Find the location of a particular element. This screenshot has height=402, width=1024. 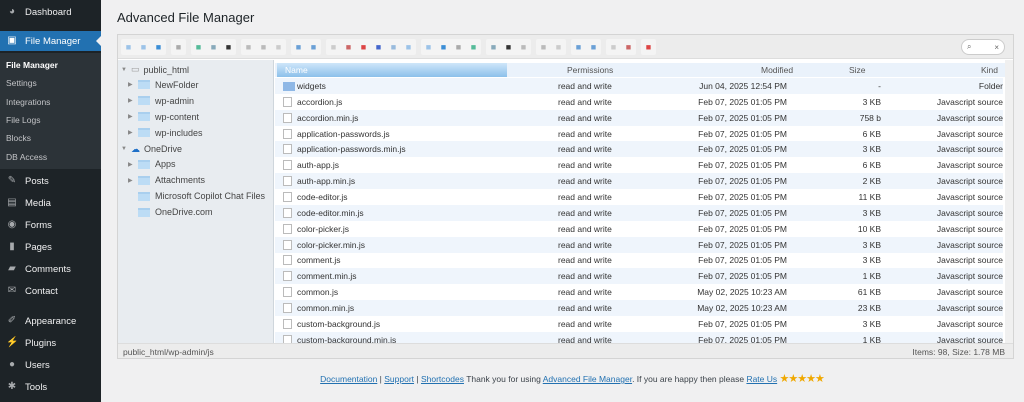

clear-search-icon: × is located at coordinates (996, 47).